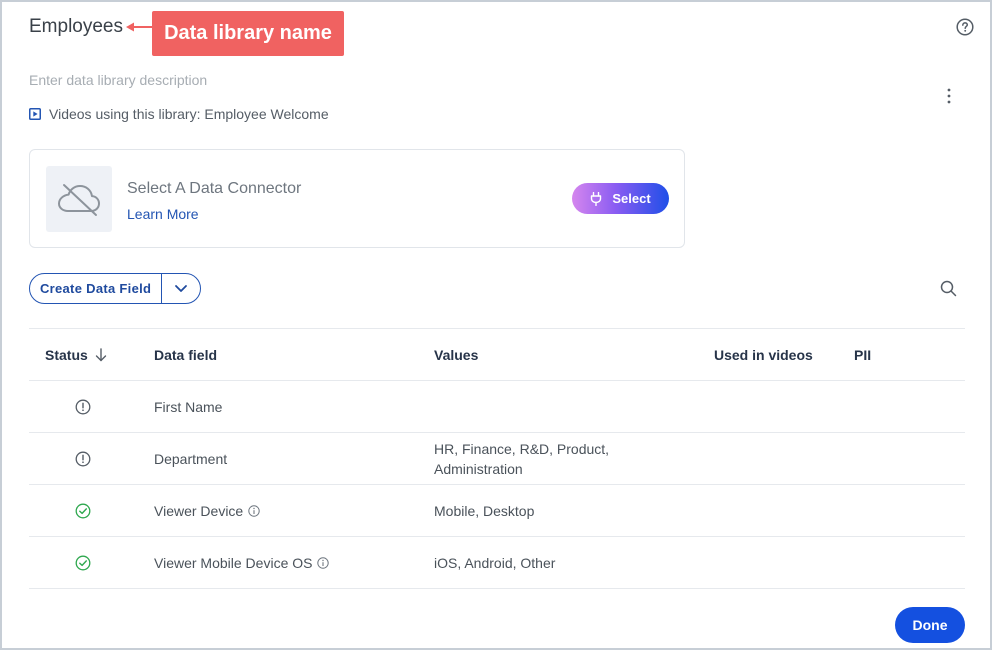  I want to click on table-row: Viewer Device Mobile, Desktop, so click(497, 511).